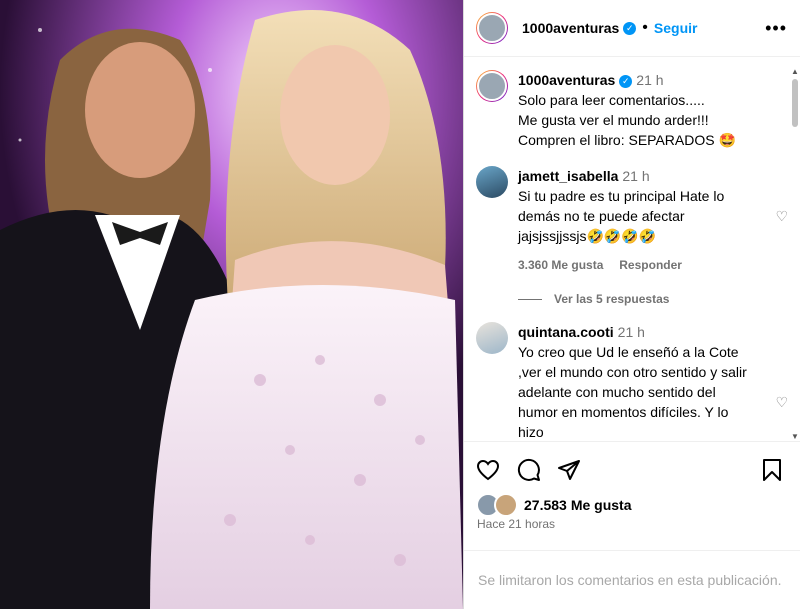 This screenshot has width=800, height=610. What do you see at coordinates (795, 103) in the screenshot?
I see `scrollbar-thumb` at bounding box center [795, 103].